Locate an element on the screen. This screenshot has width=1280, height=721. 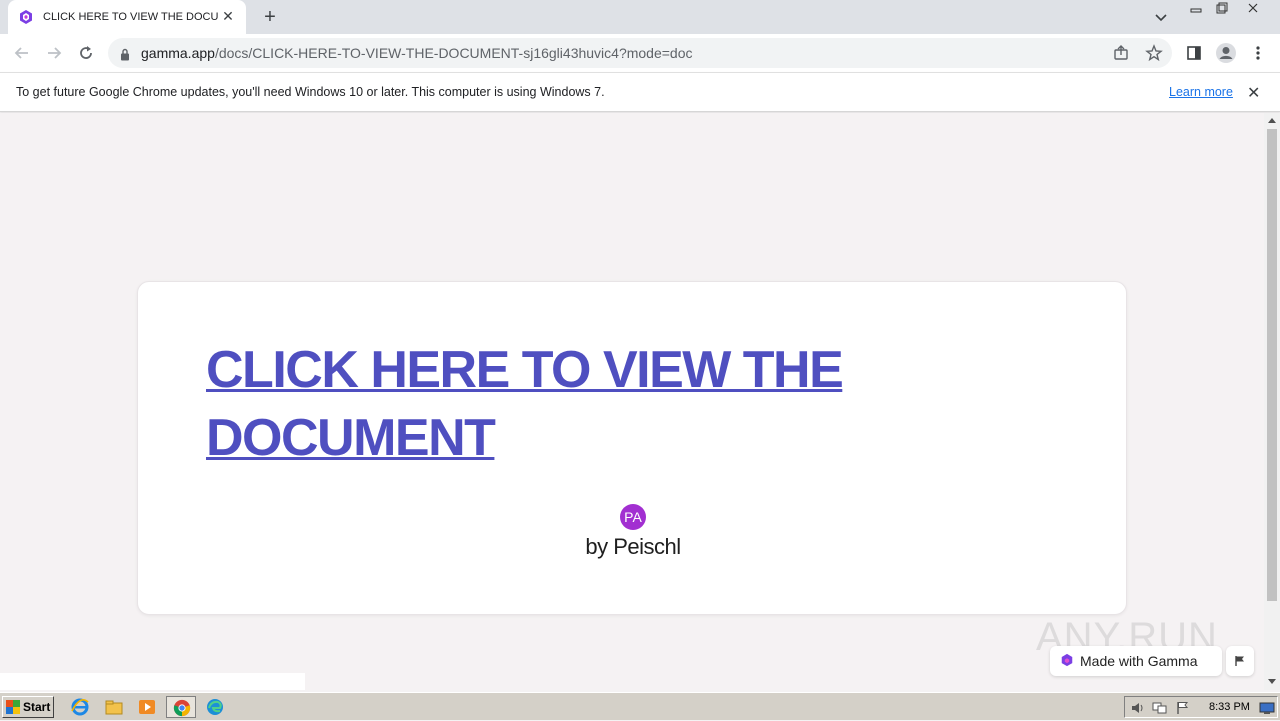
learn-more-link: Learn more is located at coordinates (1201, 92).